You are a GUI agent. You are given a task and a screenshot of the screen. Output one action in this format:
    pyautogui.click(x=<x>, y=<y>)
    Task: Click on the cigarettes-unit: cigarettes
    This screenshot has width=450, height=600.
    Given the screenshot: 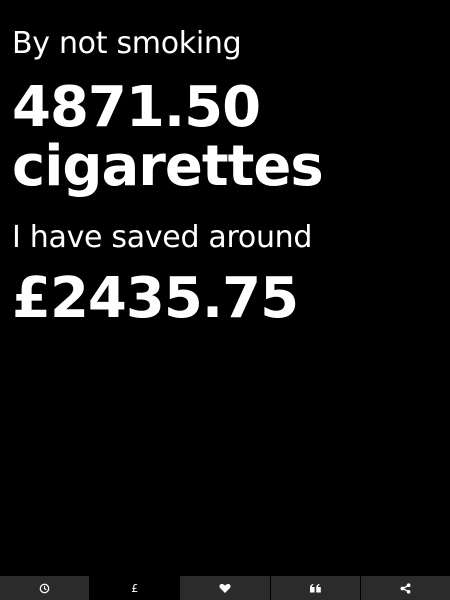 What is the action you would take?
    pyautogui.click(x=168, y=166)
    